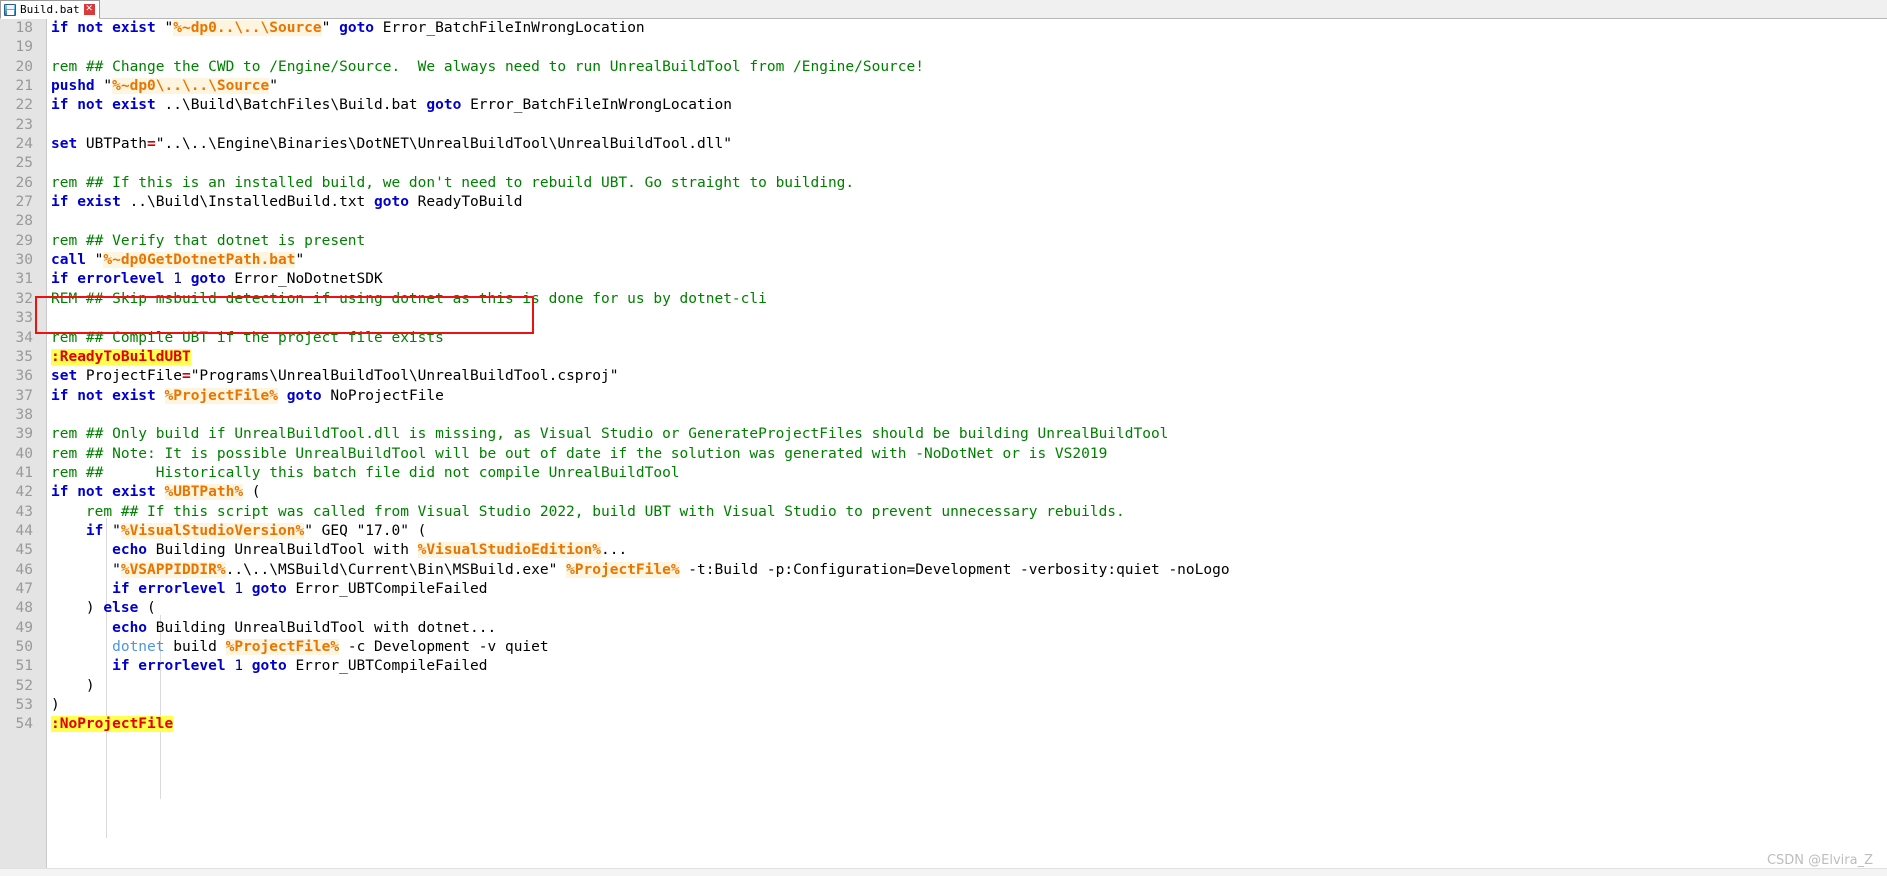 Image resolution: width=1887 pixels, height=876 pixels. Describe the element at coordinates (963, 492) in the screenshot. I see `line-source: if not exist %UBTPath% (` at that location.